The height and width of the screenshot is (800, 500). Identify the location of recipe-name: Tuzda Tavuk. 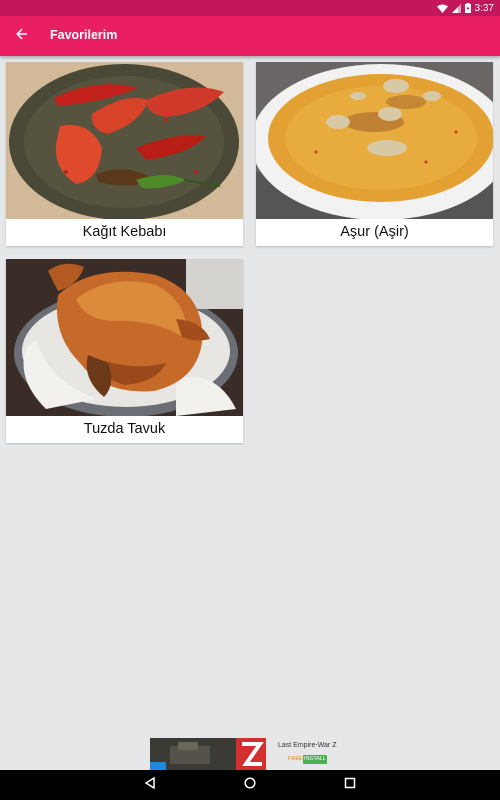
(124, 429).